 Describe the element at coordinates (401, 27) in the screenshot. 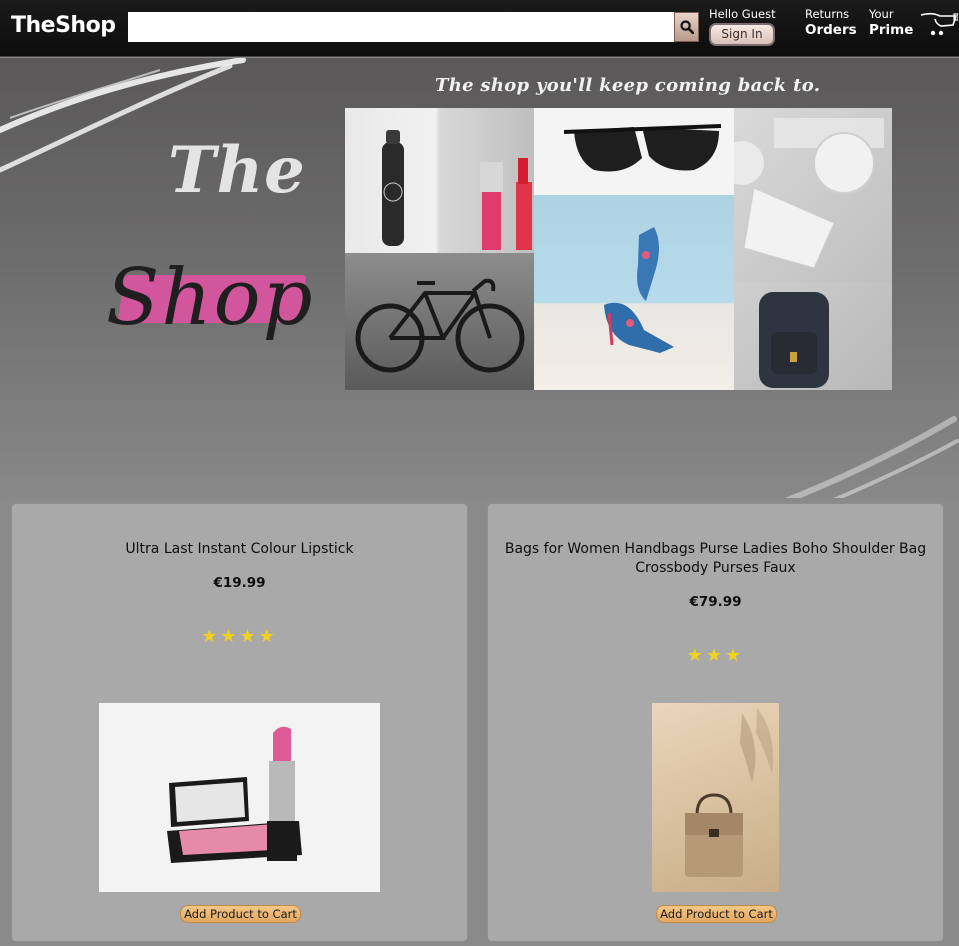

I see `search-input` at that location.